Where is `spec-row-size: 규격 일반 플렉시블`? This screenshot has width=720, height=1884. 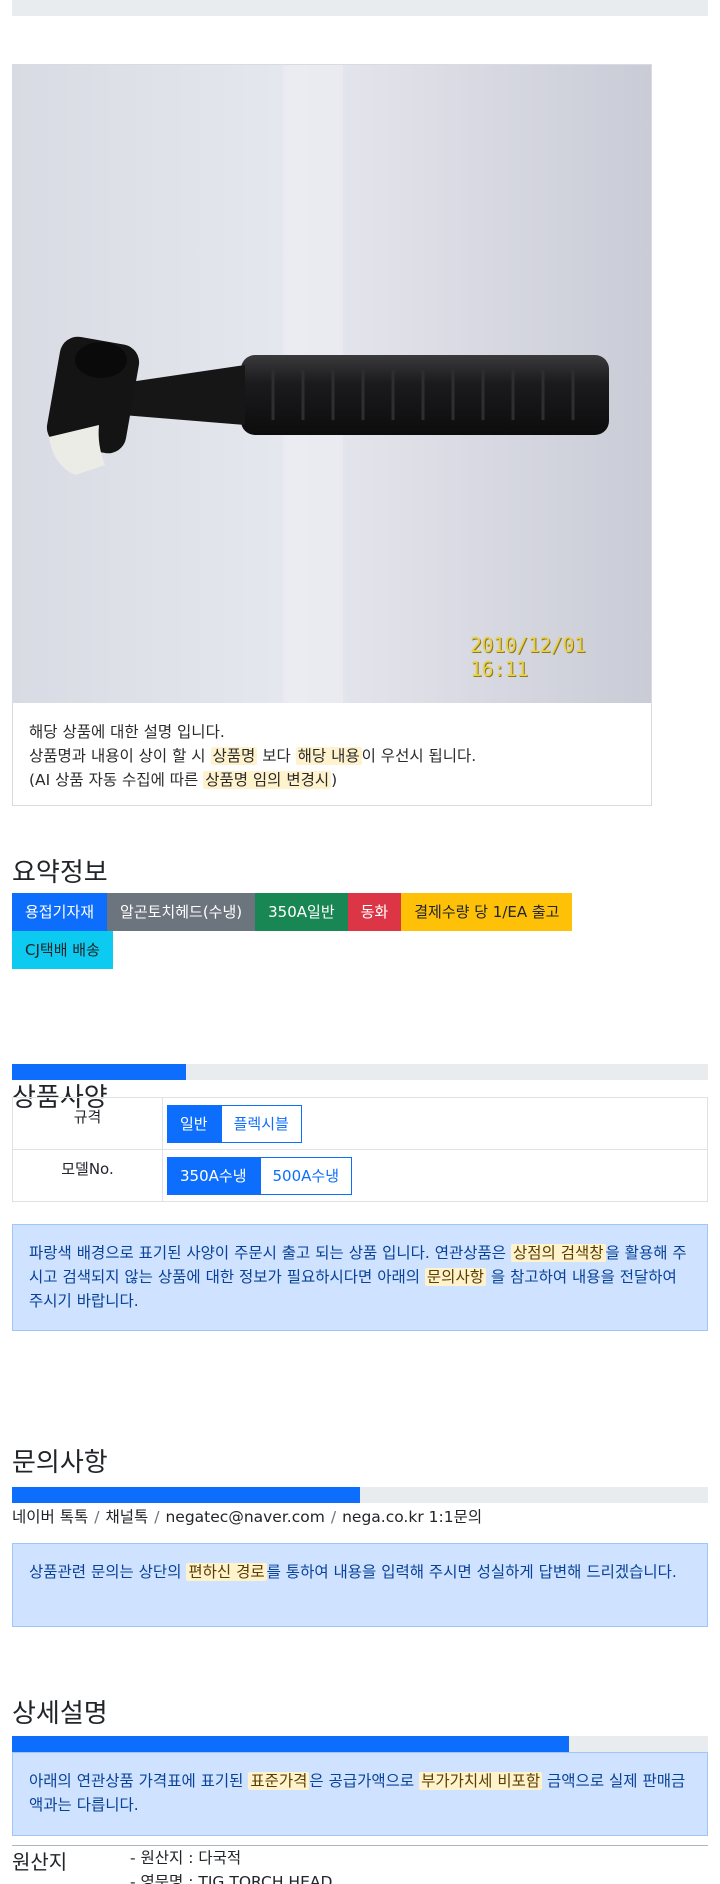
spec-row-size: 규격 일반 플렉시블 is located at coordinates (360, 1123).